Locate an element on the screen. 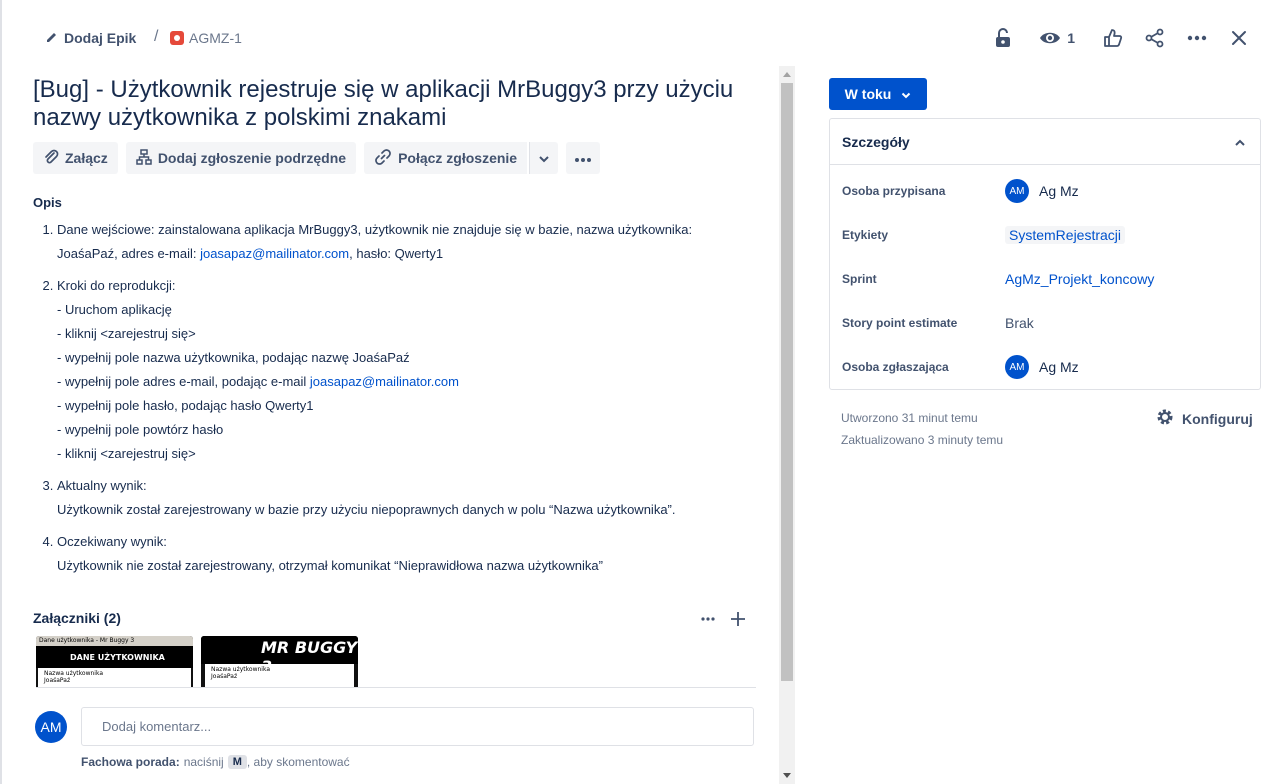 Image resolution: width=1281 pixels, height=784 pixels. tip-bold: Fachowa porada: is located at coordinates (130, 762).